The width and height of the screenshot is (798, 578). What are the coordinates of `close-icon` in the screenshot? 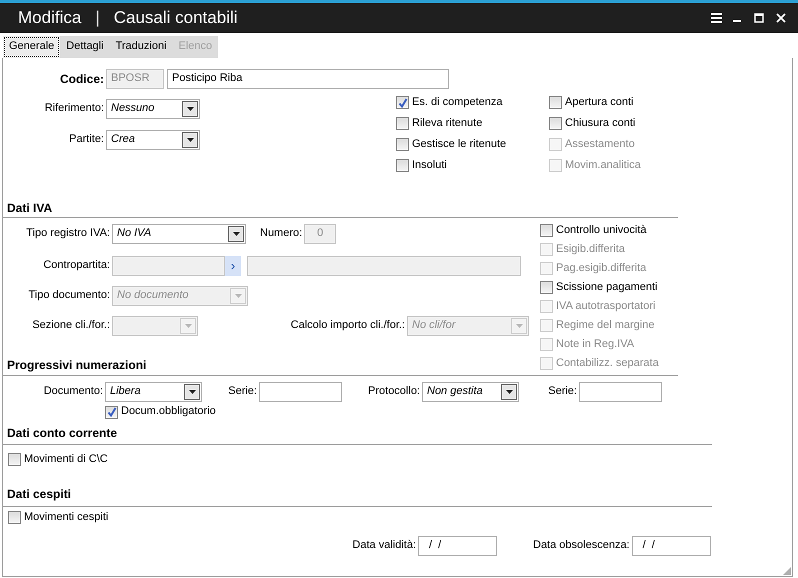 It's located at (781, 18).